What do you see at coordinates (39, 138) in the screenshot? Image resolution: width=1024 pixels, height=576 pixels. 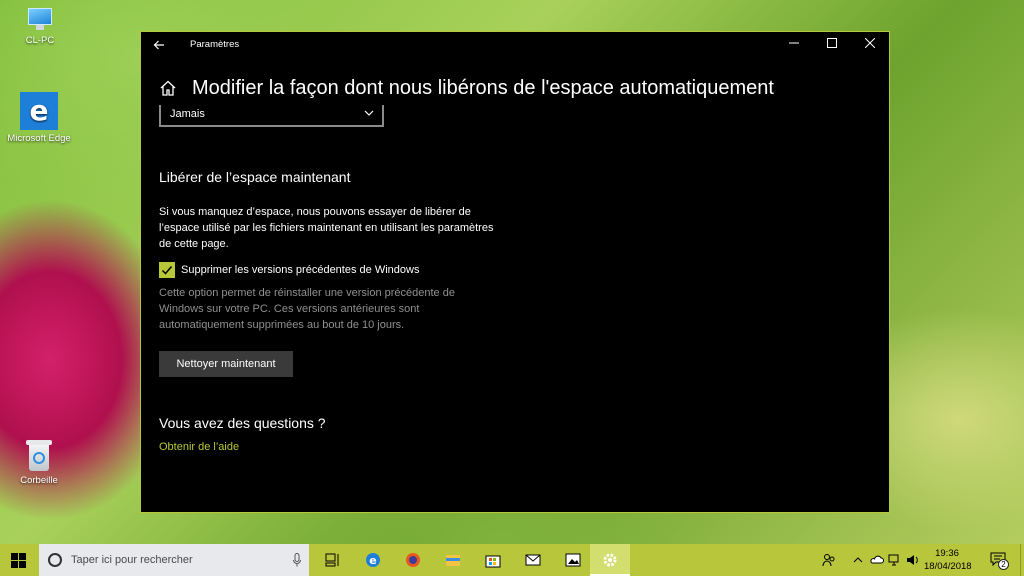 I see `desktop-icon-label: Microsoft Edge` at bounding box center [39, 138].